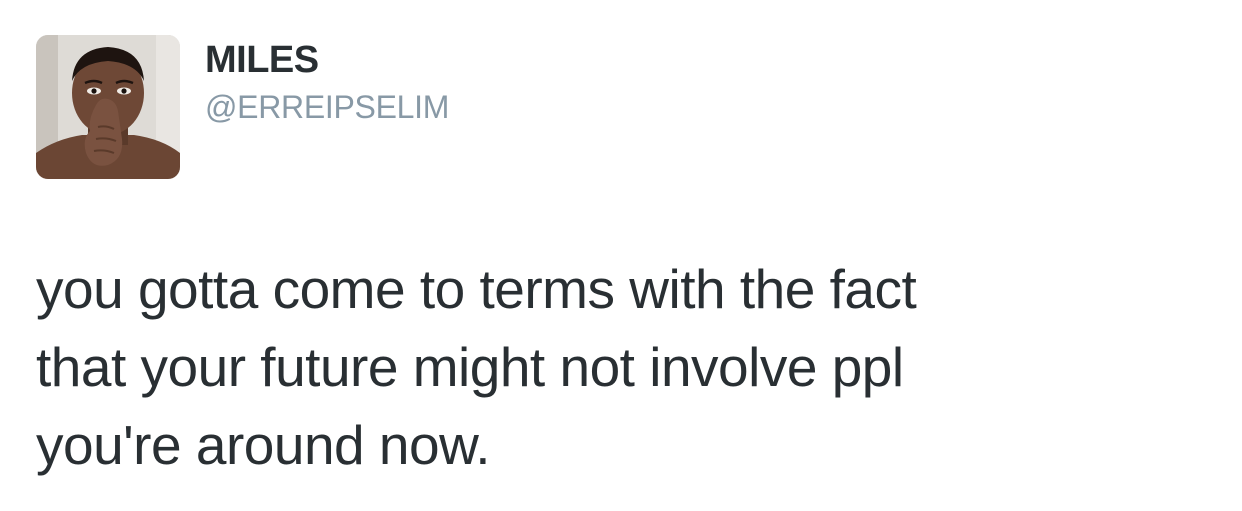 The width and height of the screenshot is (1242, 511). I want to click on user-handle: @ERREIPSELIM, so click(327, 107).